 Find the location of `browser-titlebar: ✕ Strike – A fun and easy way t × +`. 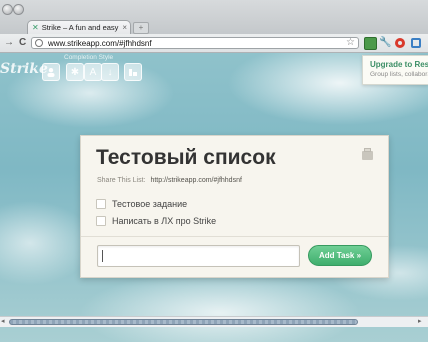

browser-titlebar: ✕ Strike – A fun and easy way t × + is located at coordinates (214, 17).